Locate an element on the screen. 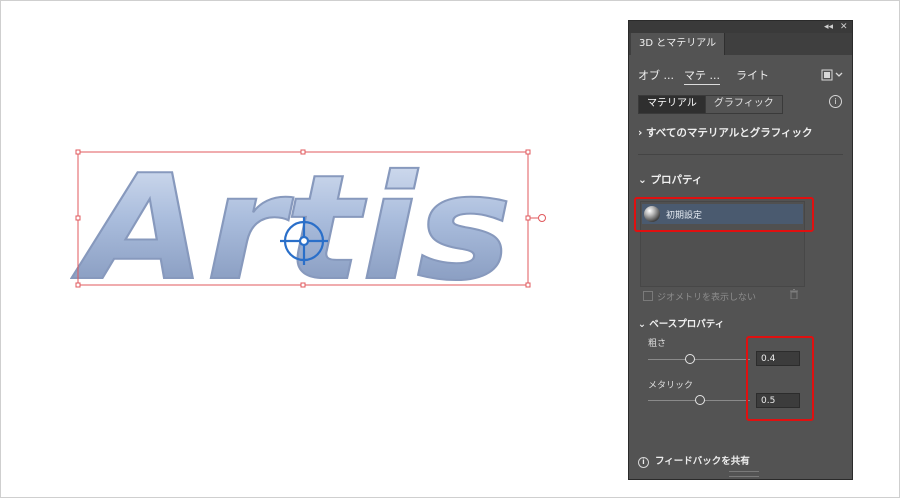 This screenshot has height=498, width=900. segment-graphics: グラフィック is located at coordinates (743, 104).